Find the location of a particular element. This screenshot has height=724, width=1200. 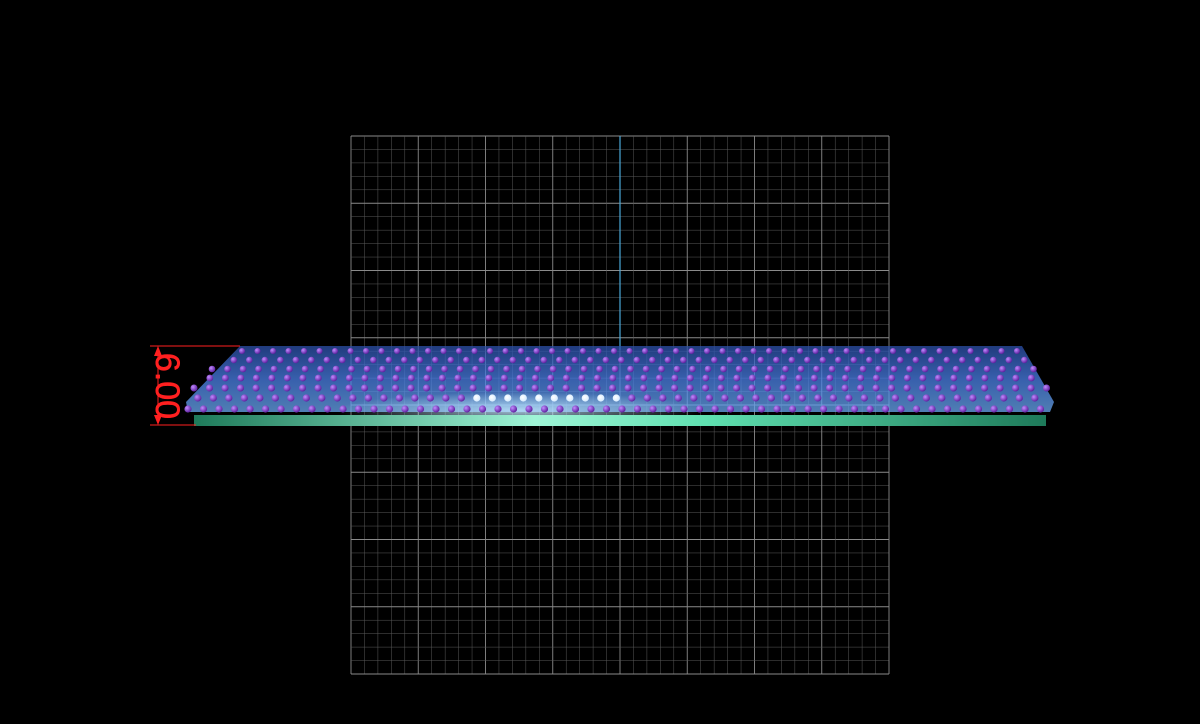

highlighted-stone is located at coordinates (616, 398).